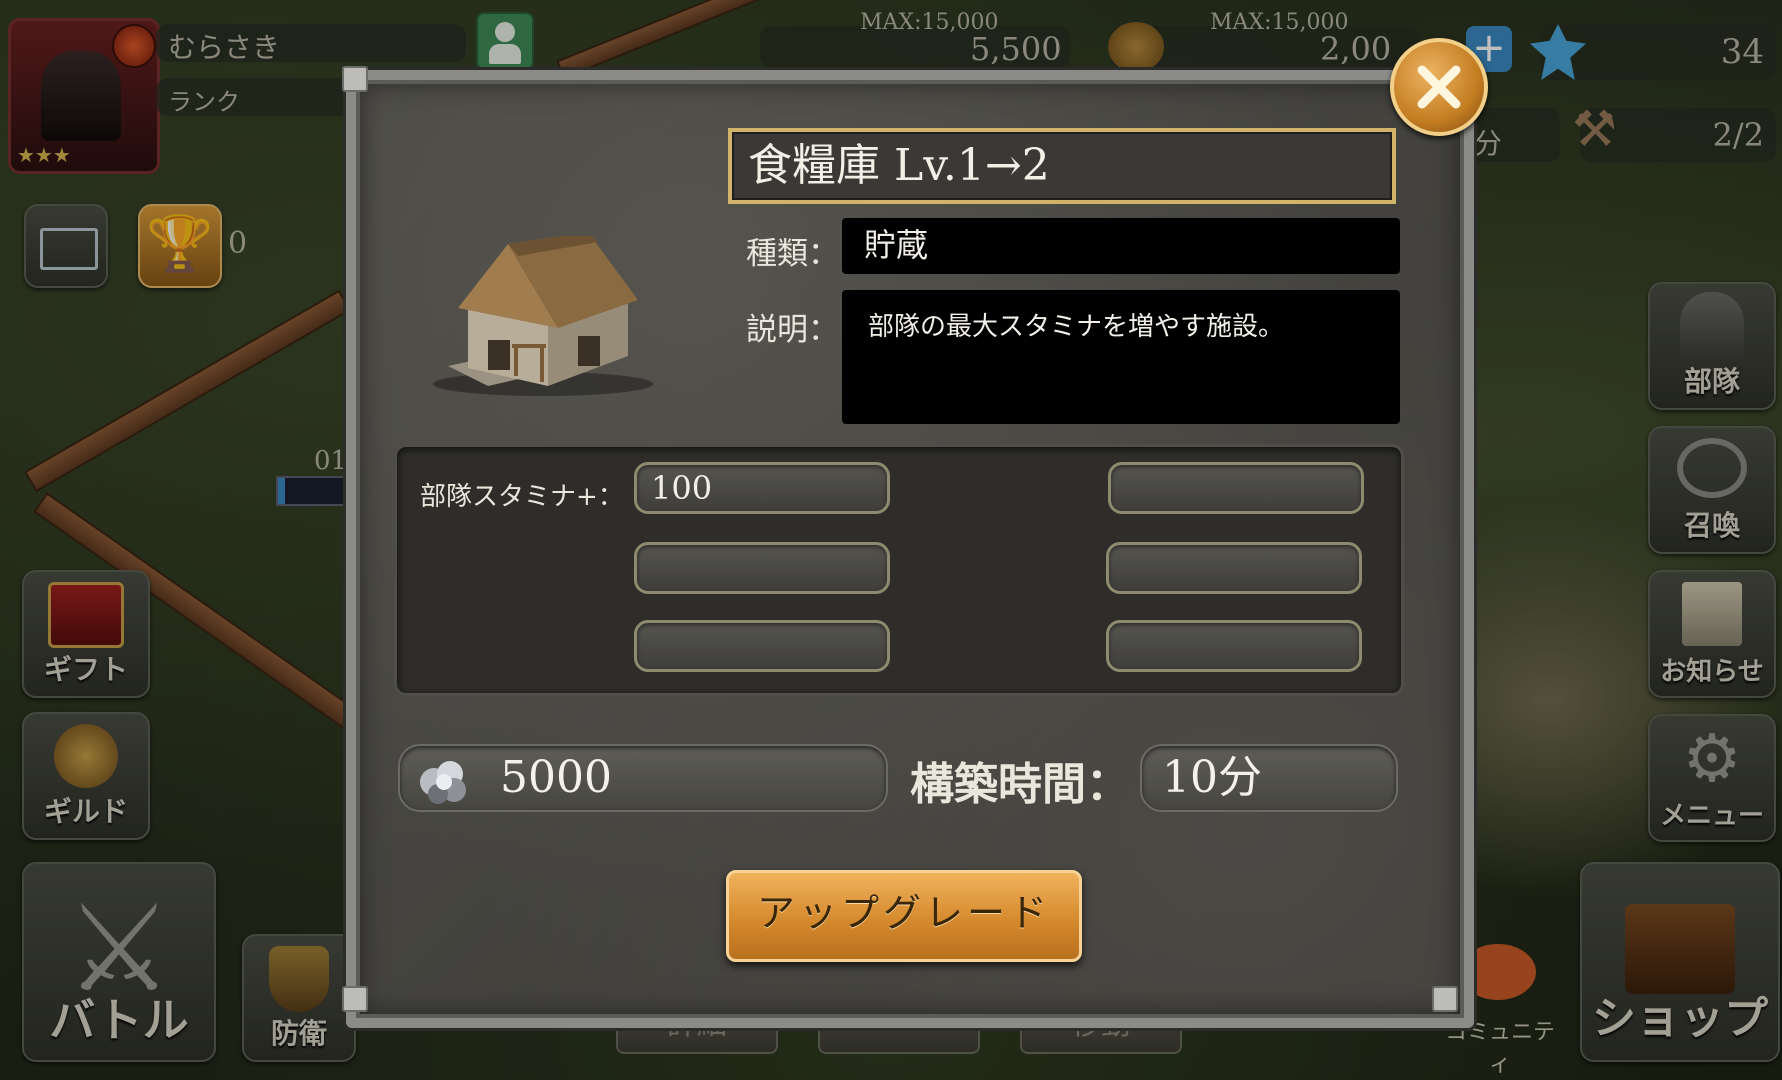  I want to click on granary-building-image, so click(543, 316).